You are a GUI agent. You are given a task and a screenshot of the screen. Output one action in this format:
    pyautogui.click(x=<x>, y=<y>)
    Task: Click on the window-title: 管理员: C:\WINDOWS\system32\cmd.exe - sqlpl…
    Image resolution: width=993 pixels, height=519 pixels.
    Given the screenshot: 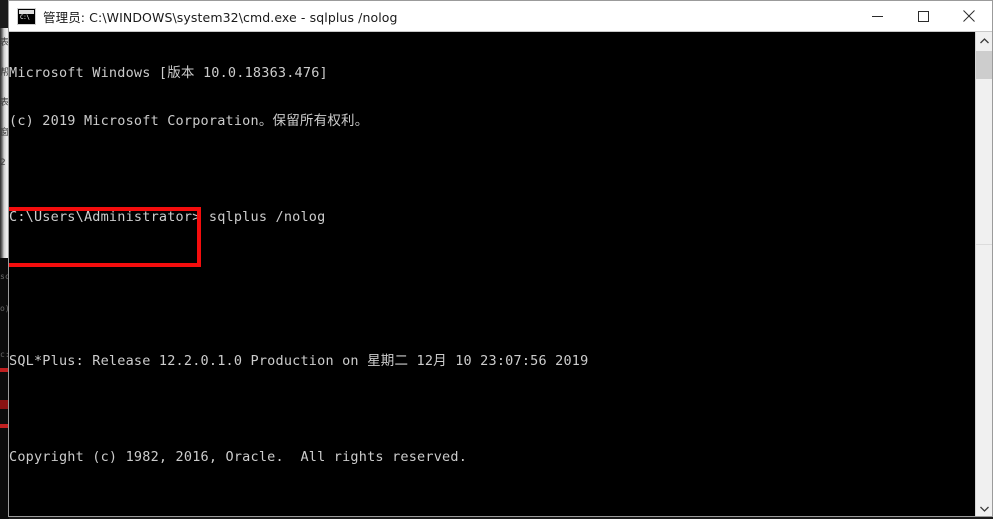 What is the action you would take?
    pyautogui.click(x=220, y=17)
    